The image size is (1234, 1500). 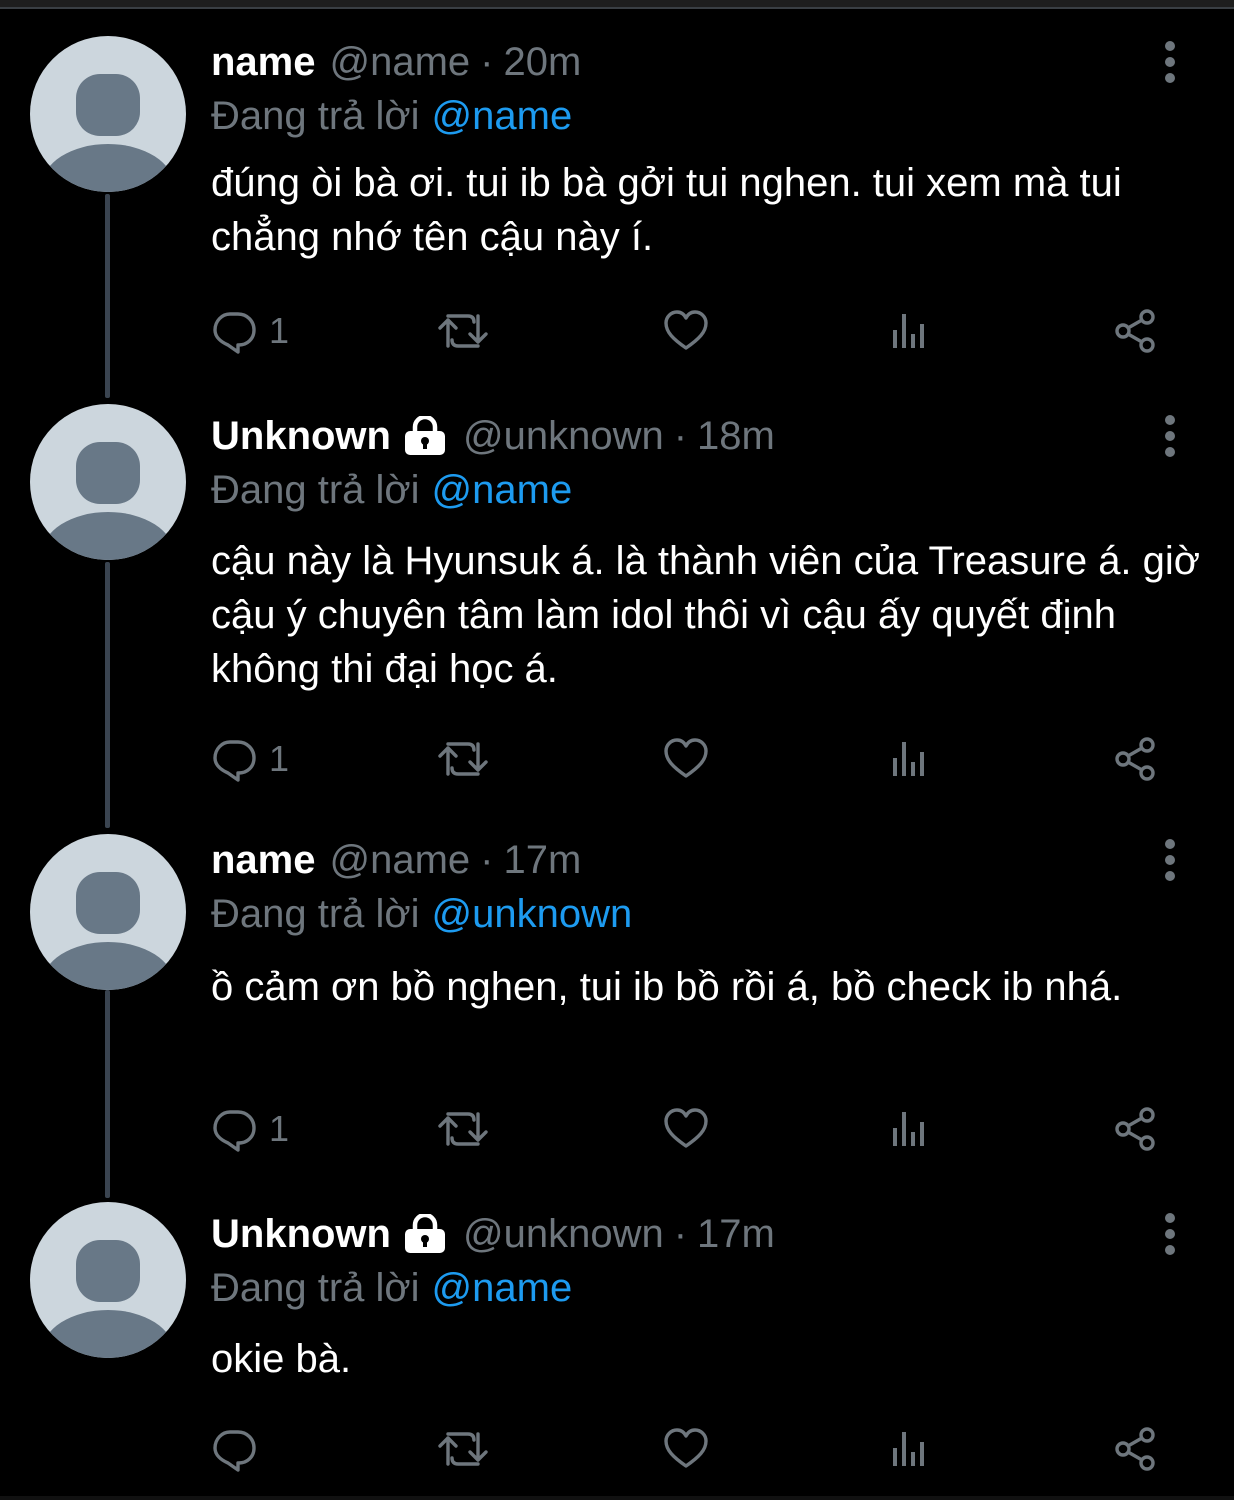 I want to click on replying-to: Đang trả lời @unknown, so click(x=421, y=914).